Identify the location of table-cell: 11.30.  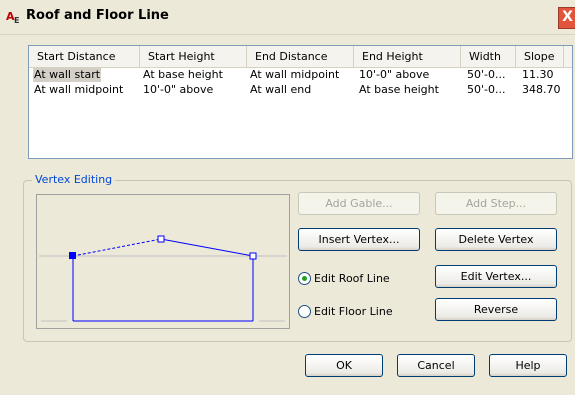
(538, 74).